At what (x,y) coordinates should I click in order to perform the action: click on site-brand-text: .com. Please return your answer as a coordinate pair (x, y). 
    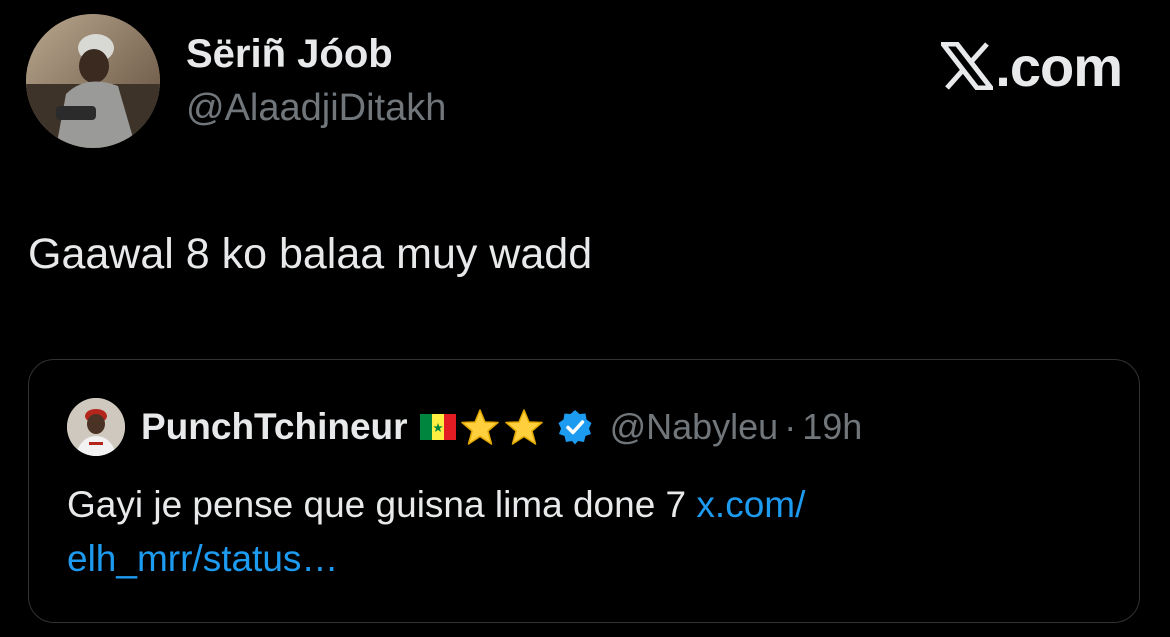
    Looking at the image, I should click on (1059, 66).